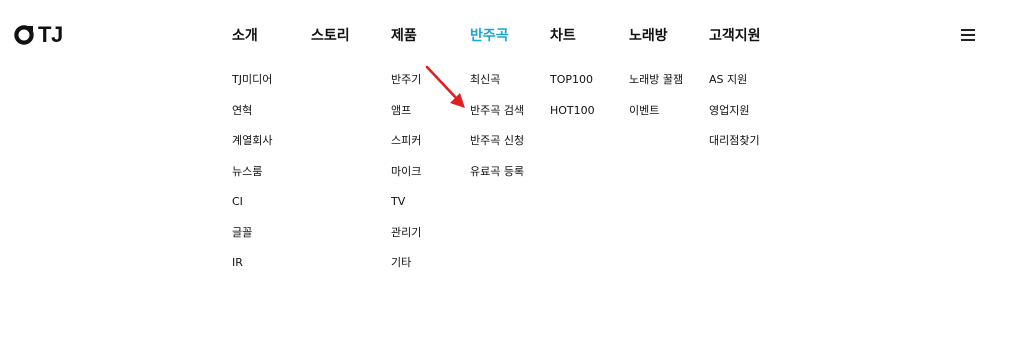 Image resolution: width=1024 pixels, height=355 pixels. I want to click on submenu-item-tjmedia: TJ미디어, so click(252, 87).